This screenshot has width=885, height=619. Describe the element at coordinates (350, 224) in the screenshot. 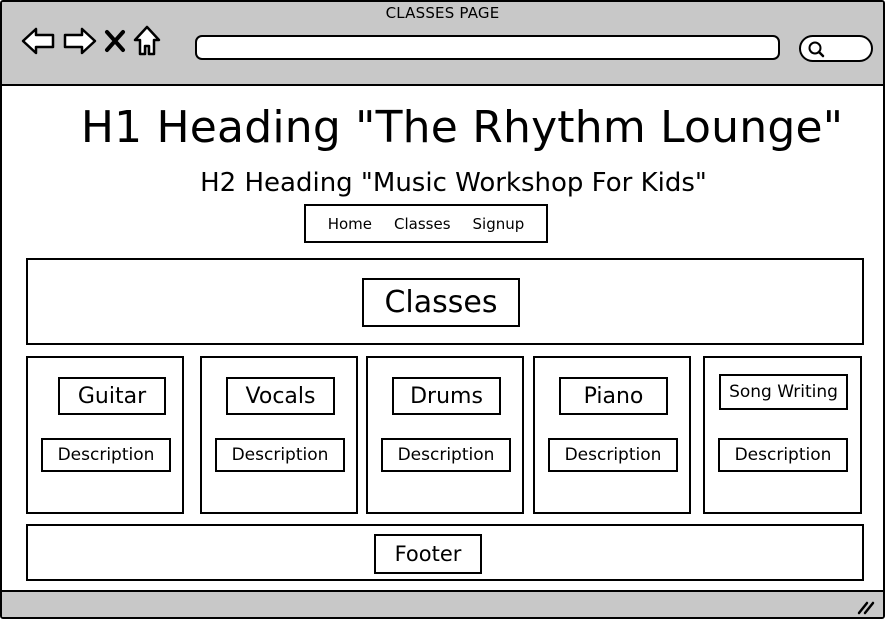

I see `nav-item-home: Home` at that location.